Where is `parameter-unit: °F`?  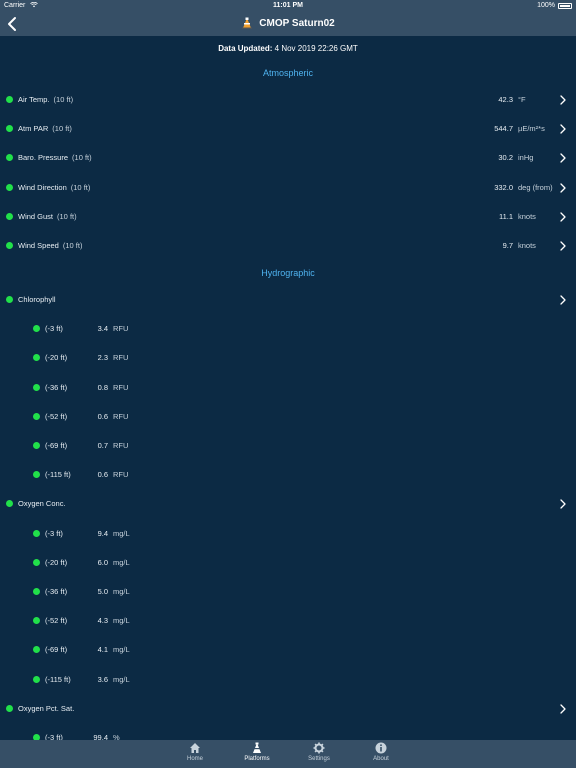
parameter-unit: °F is located at coordinates (522, 99).